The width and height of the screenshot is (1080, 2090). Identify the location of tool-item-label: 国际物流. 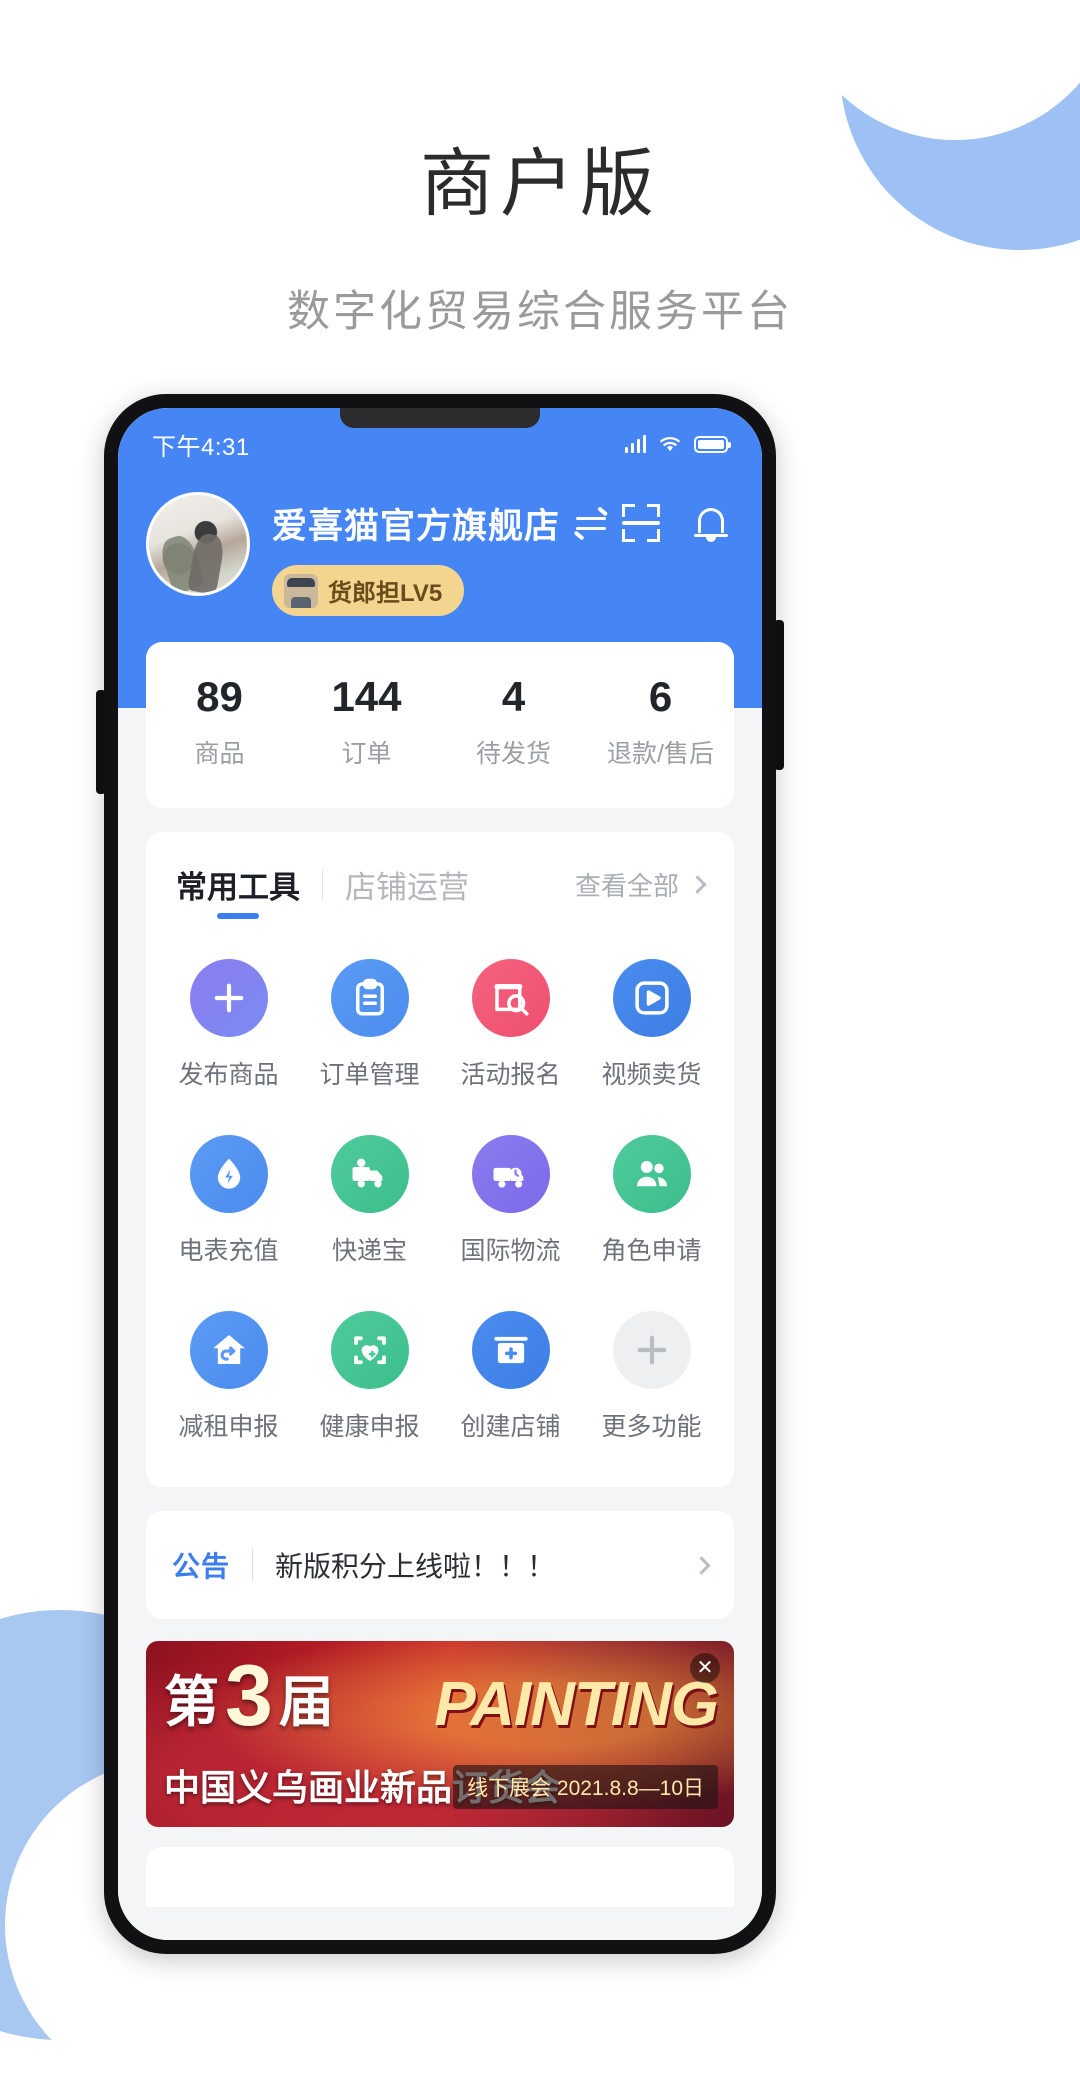
(510, 1251).